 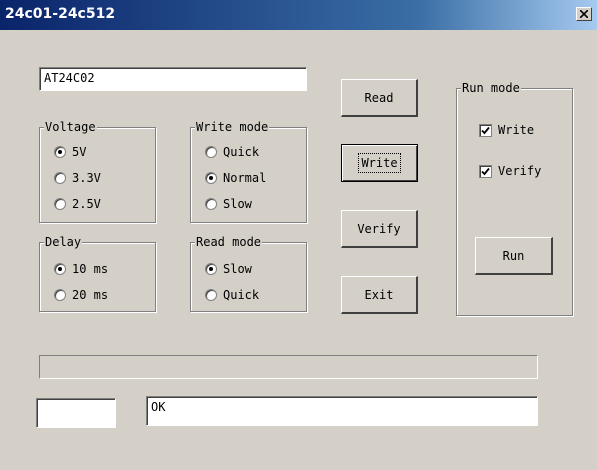 What do you see at coordinates (379, 229) in the screenshot?
I see `verify-button: Verify` at bounding box center [379, 229].